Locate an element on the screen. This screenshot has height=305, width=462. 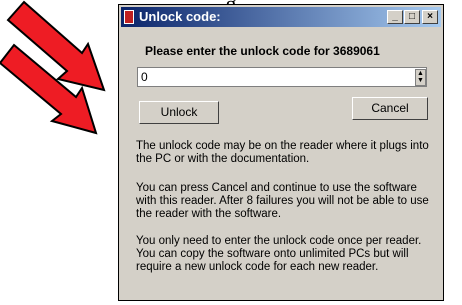
arrows is located at coordinates (65, 75).